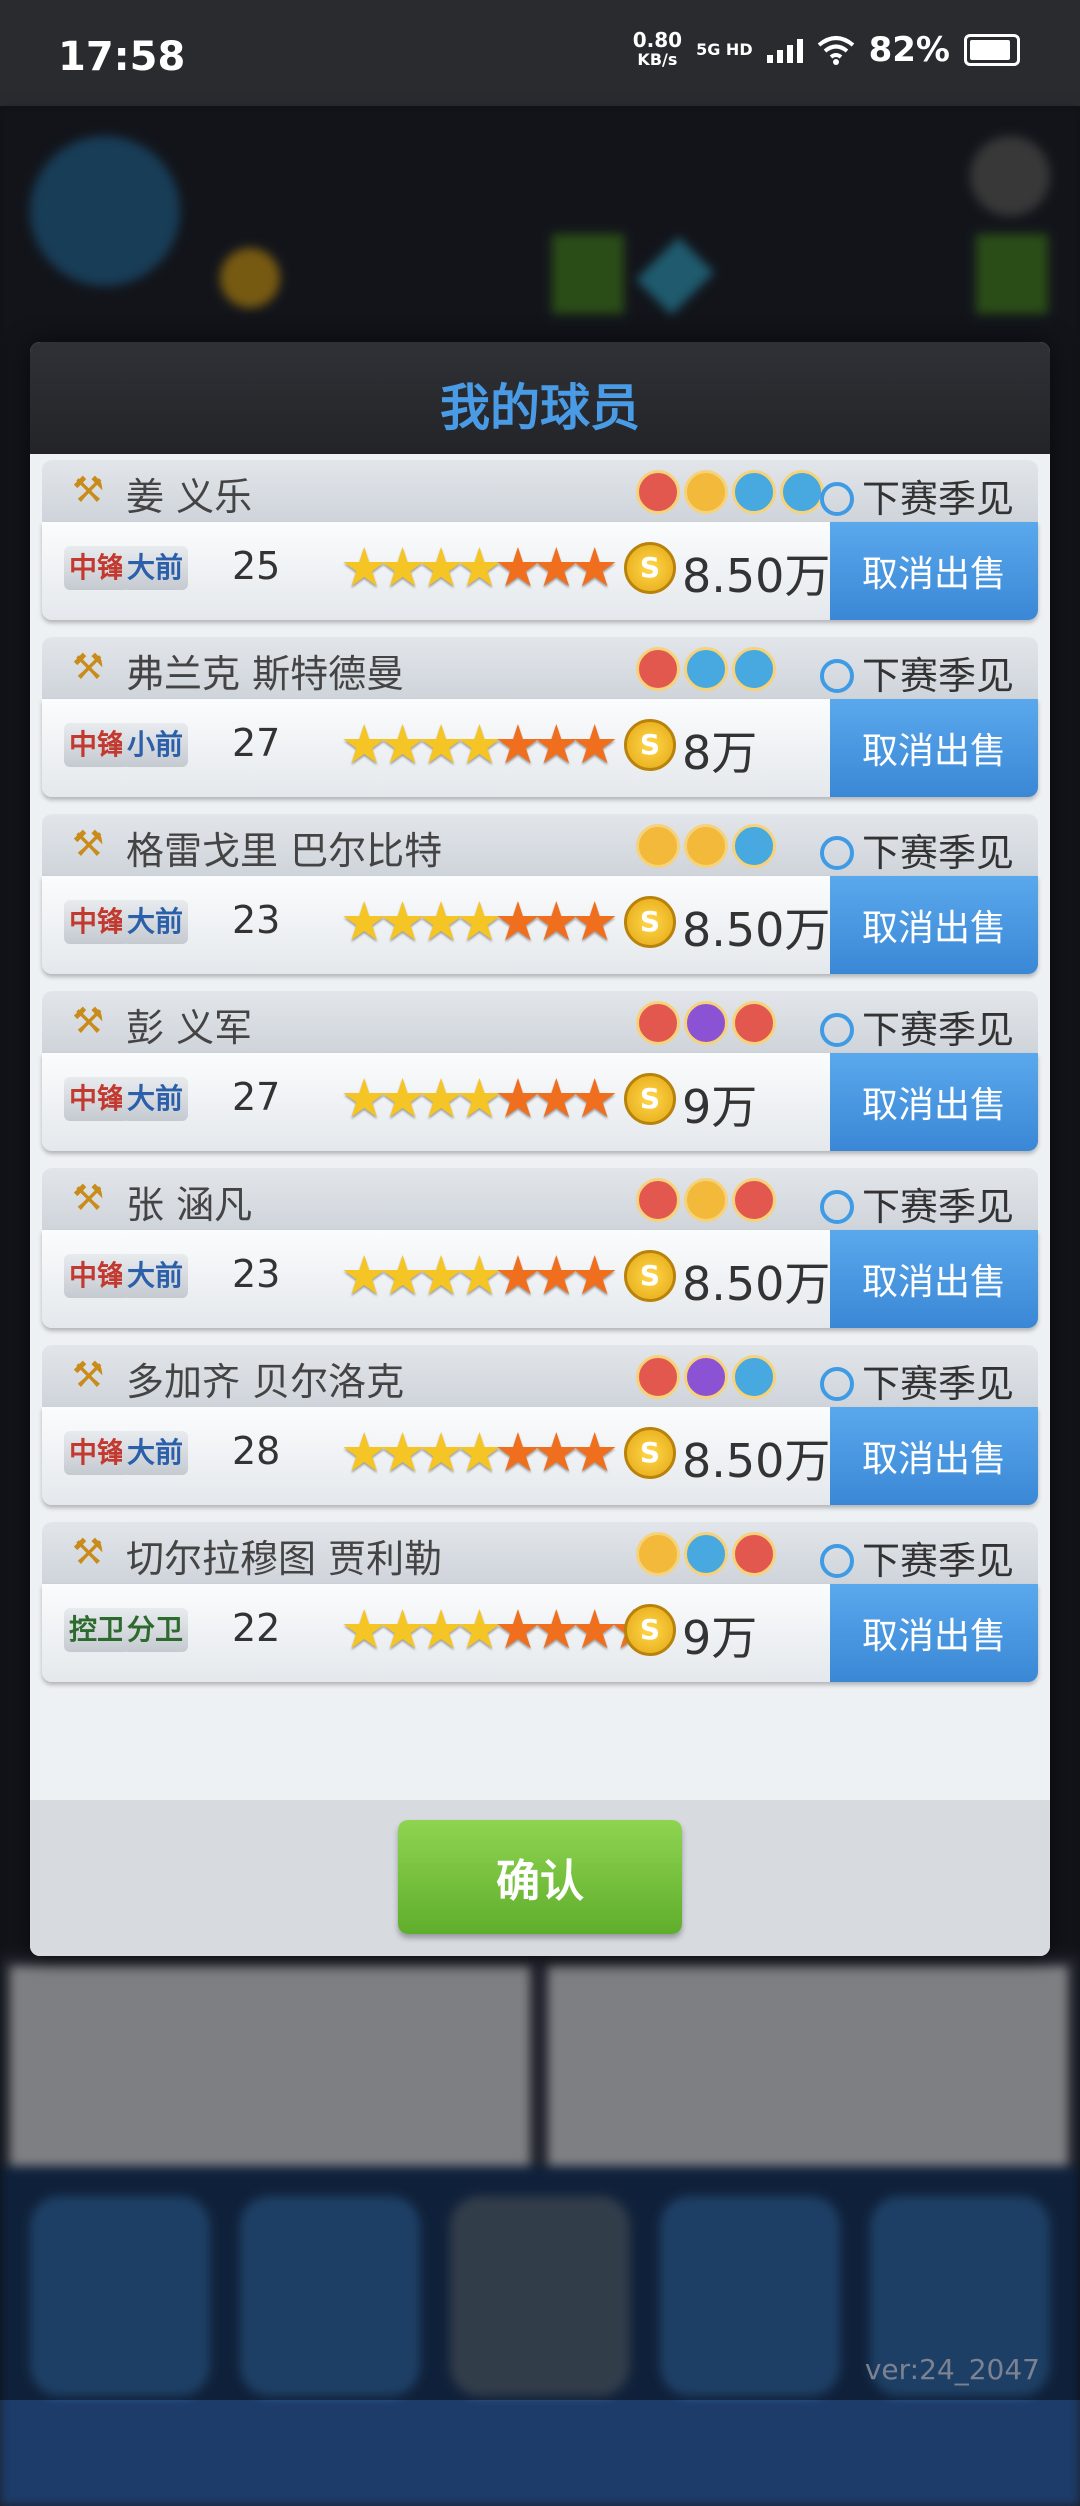  What do you see at coordinates (265, 1382) in the screenshot?
I see `player-name: 多加齐 贝尔洛克` at bounding box center [265, 1382].